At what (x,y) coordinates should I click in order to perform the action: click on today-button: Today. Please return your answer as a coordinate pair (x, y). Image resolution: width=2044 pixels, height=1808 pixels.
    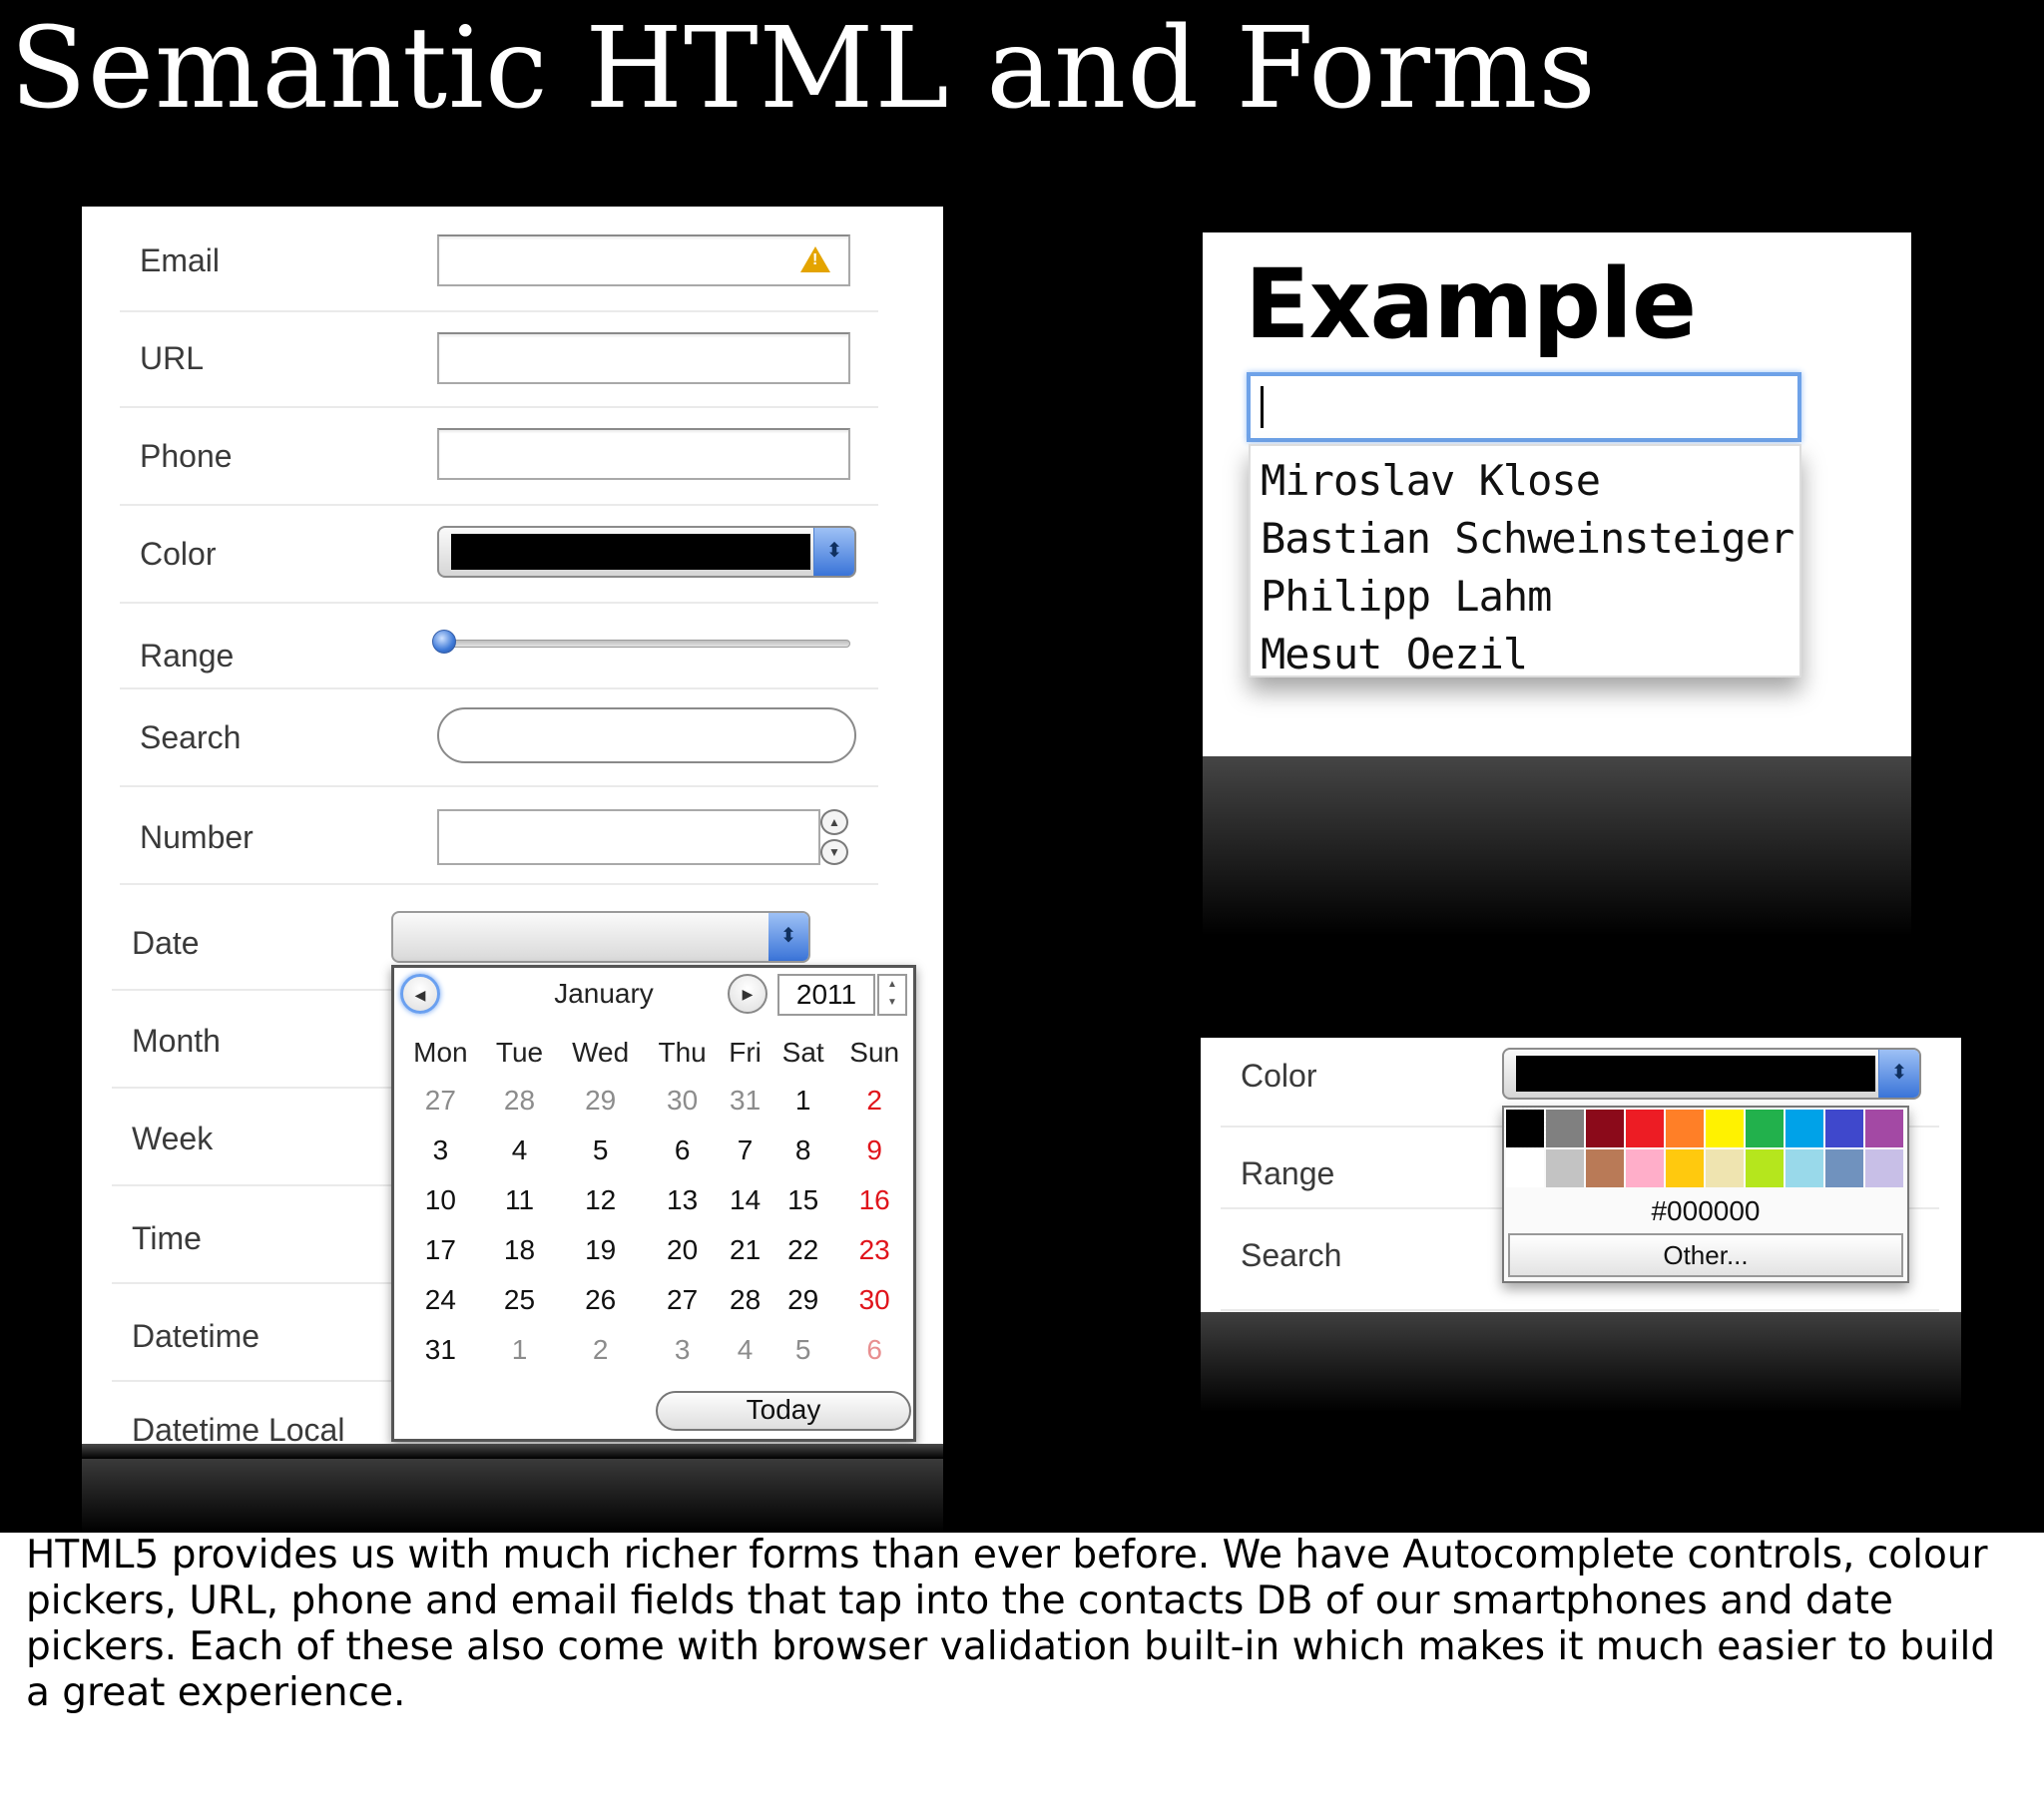
    Looking at the image, I should click on (783, 1411).